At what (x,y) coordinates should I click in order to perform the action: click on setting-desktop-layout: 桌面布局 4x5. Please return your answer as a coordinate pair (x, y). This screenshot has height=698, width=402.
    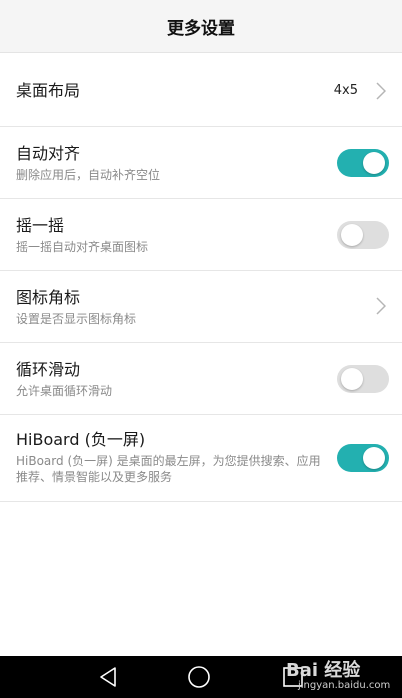
    Looking at the image, I should click on (201, 90).